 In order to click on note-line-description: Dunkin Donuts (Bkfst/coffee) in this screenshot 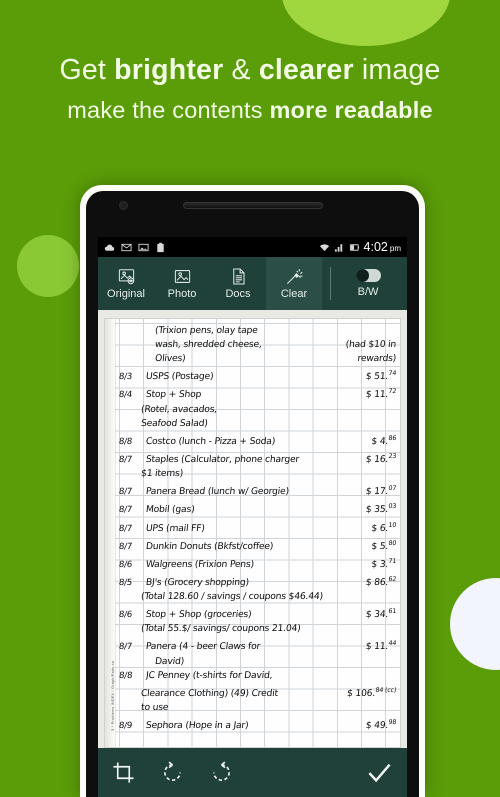, I will do `click(209, 546)`.